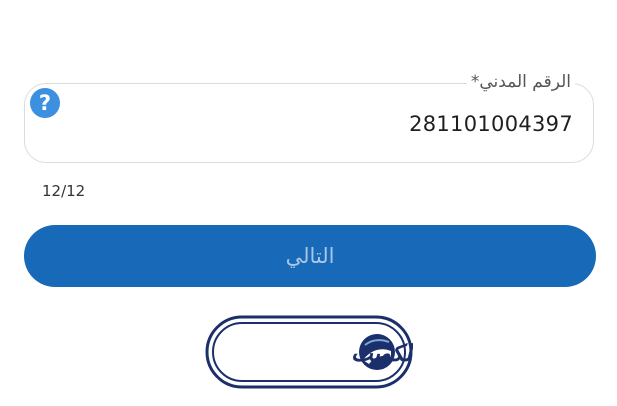 The height and width of the screenshot is (406, 617). What do you see at coordinates (382, 354) in the screenshot?
I see `logo-text: درب الكويت` at bounding box center [382, 354].